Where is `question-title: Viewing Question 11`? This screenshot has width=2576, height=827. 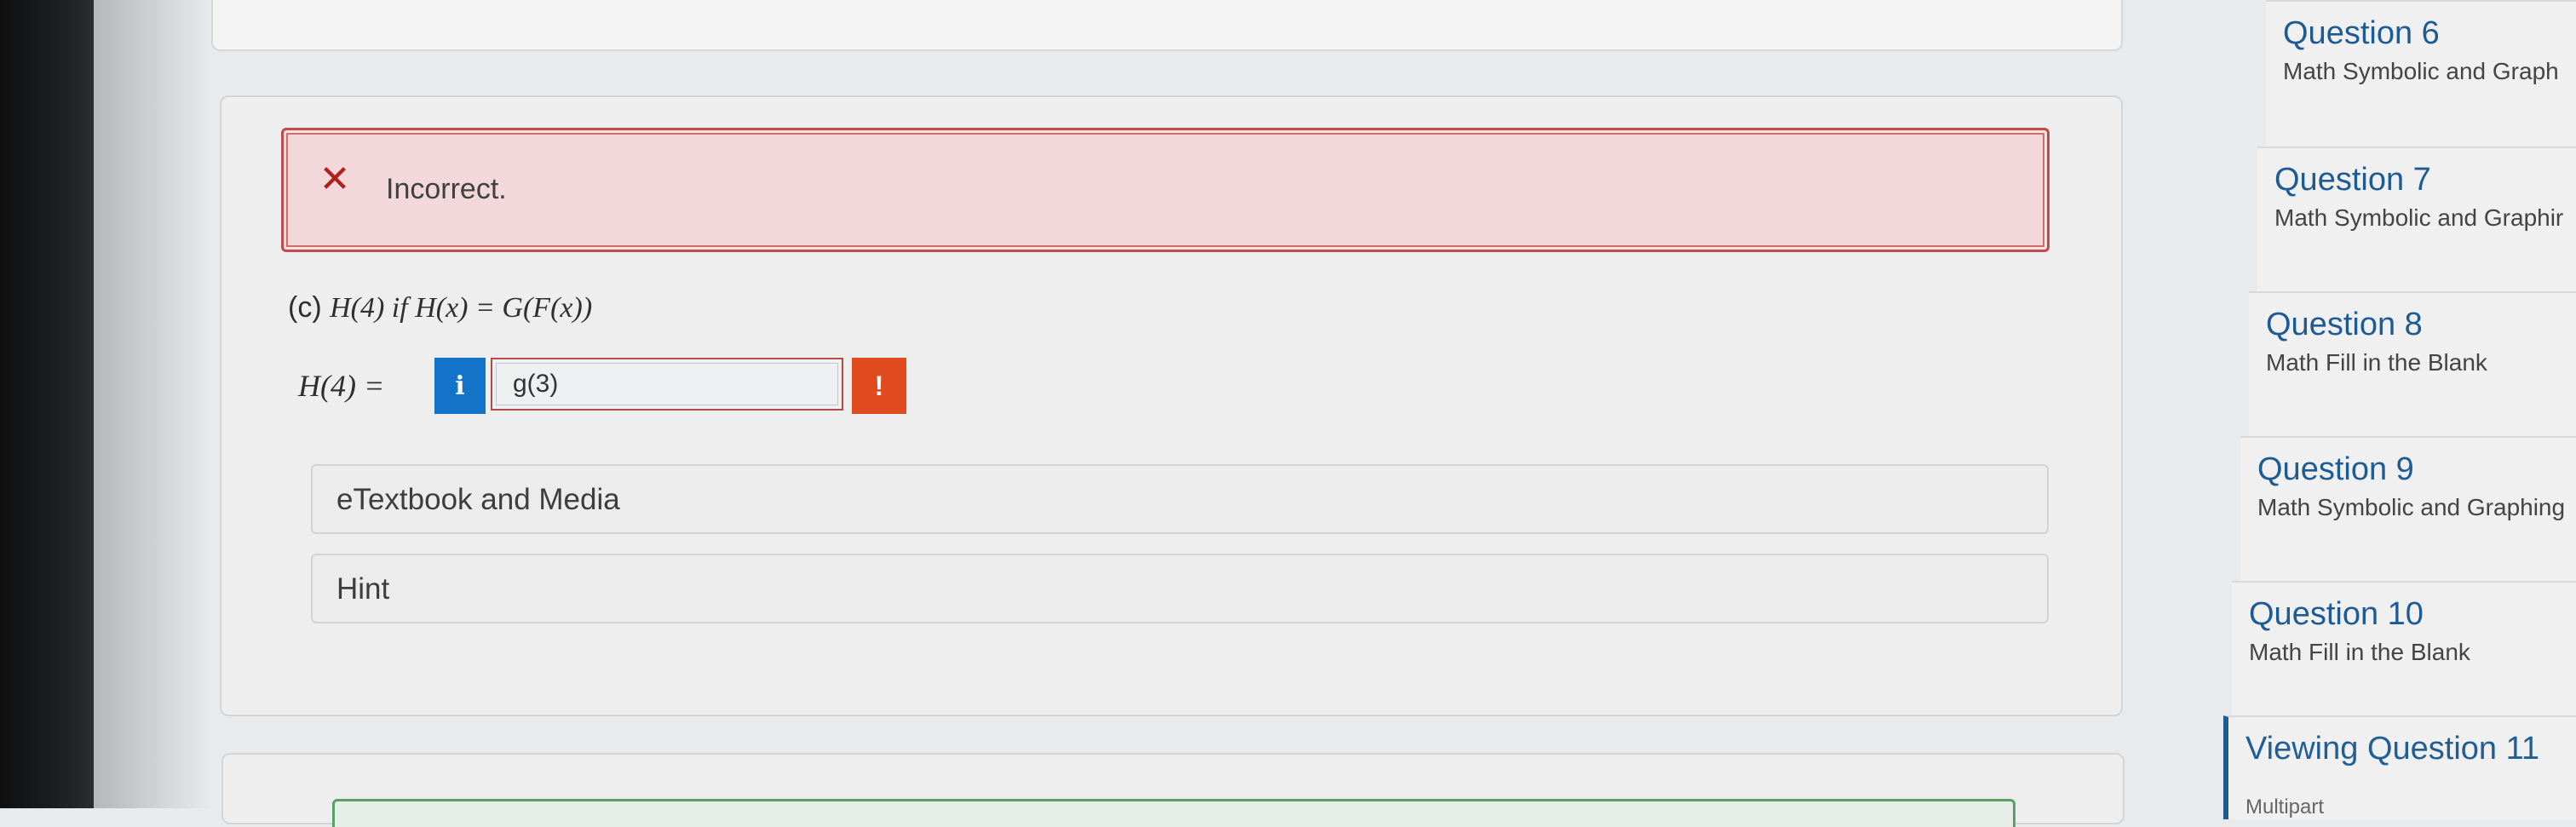 question-title: Viewing Question 11 is located at coordinates (2393, 749).